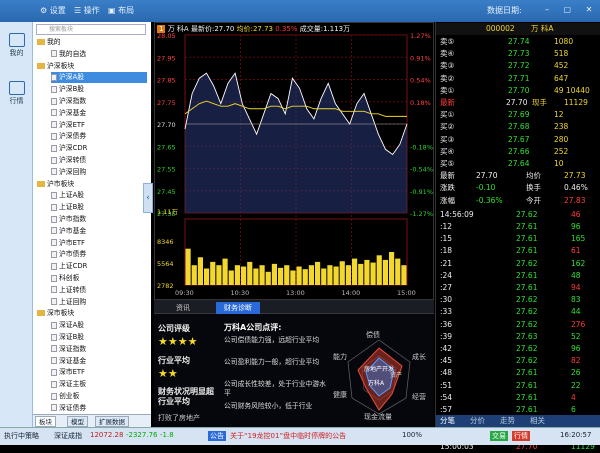 Image resolution: width=600 pixels, height=453 pixels. Describe the element at coordinates (99, 302) in the screenshot. I see `tree-item: 上证回购` at that location.